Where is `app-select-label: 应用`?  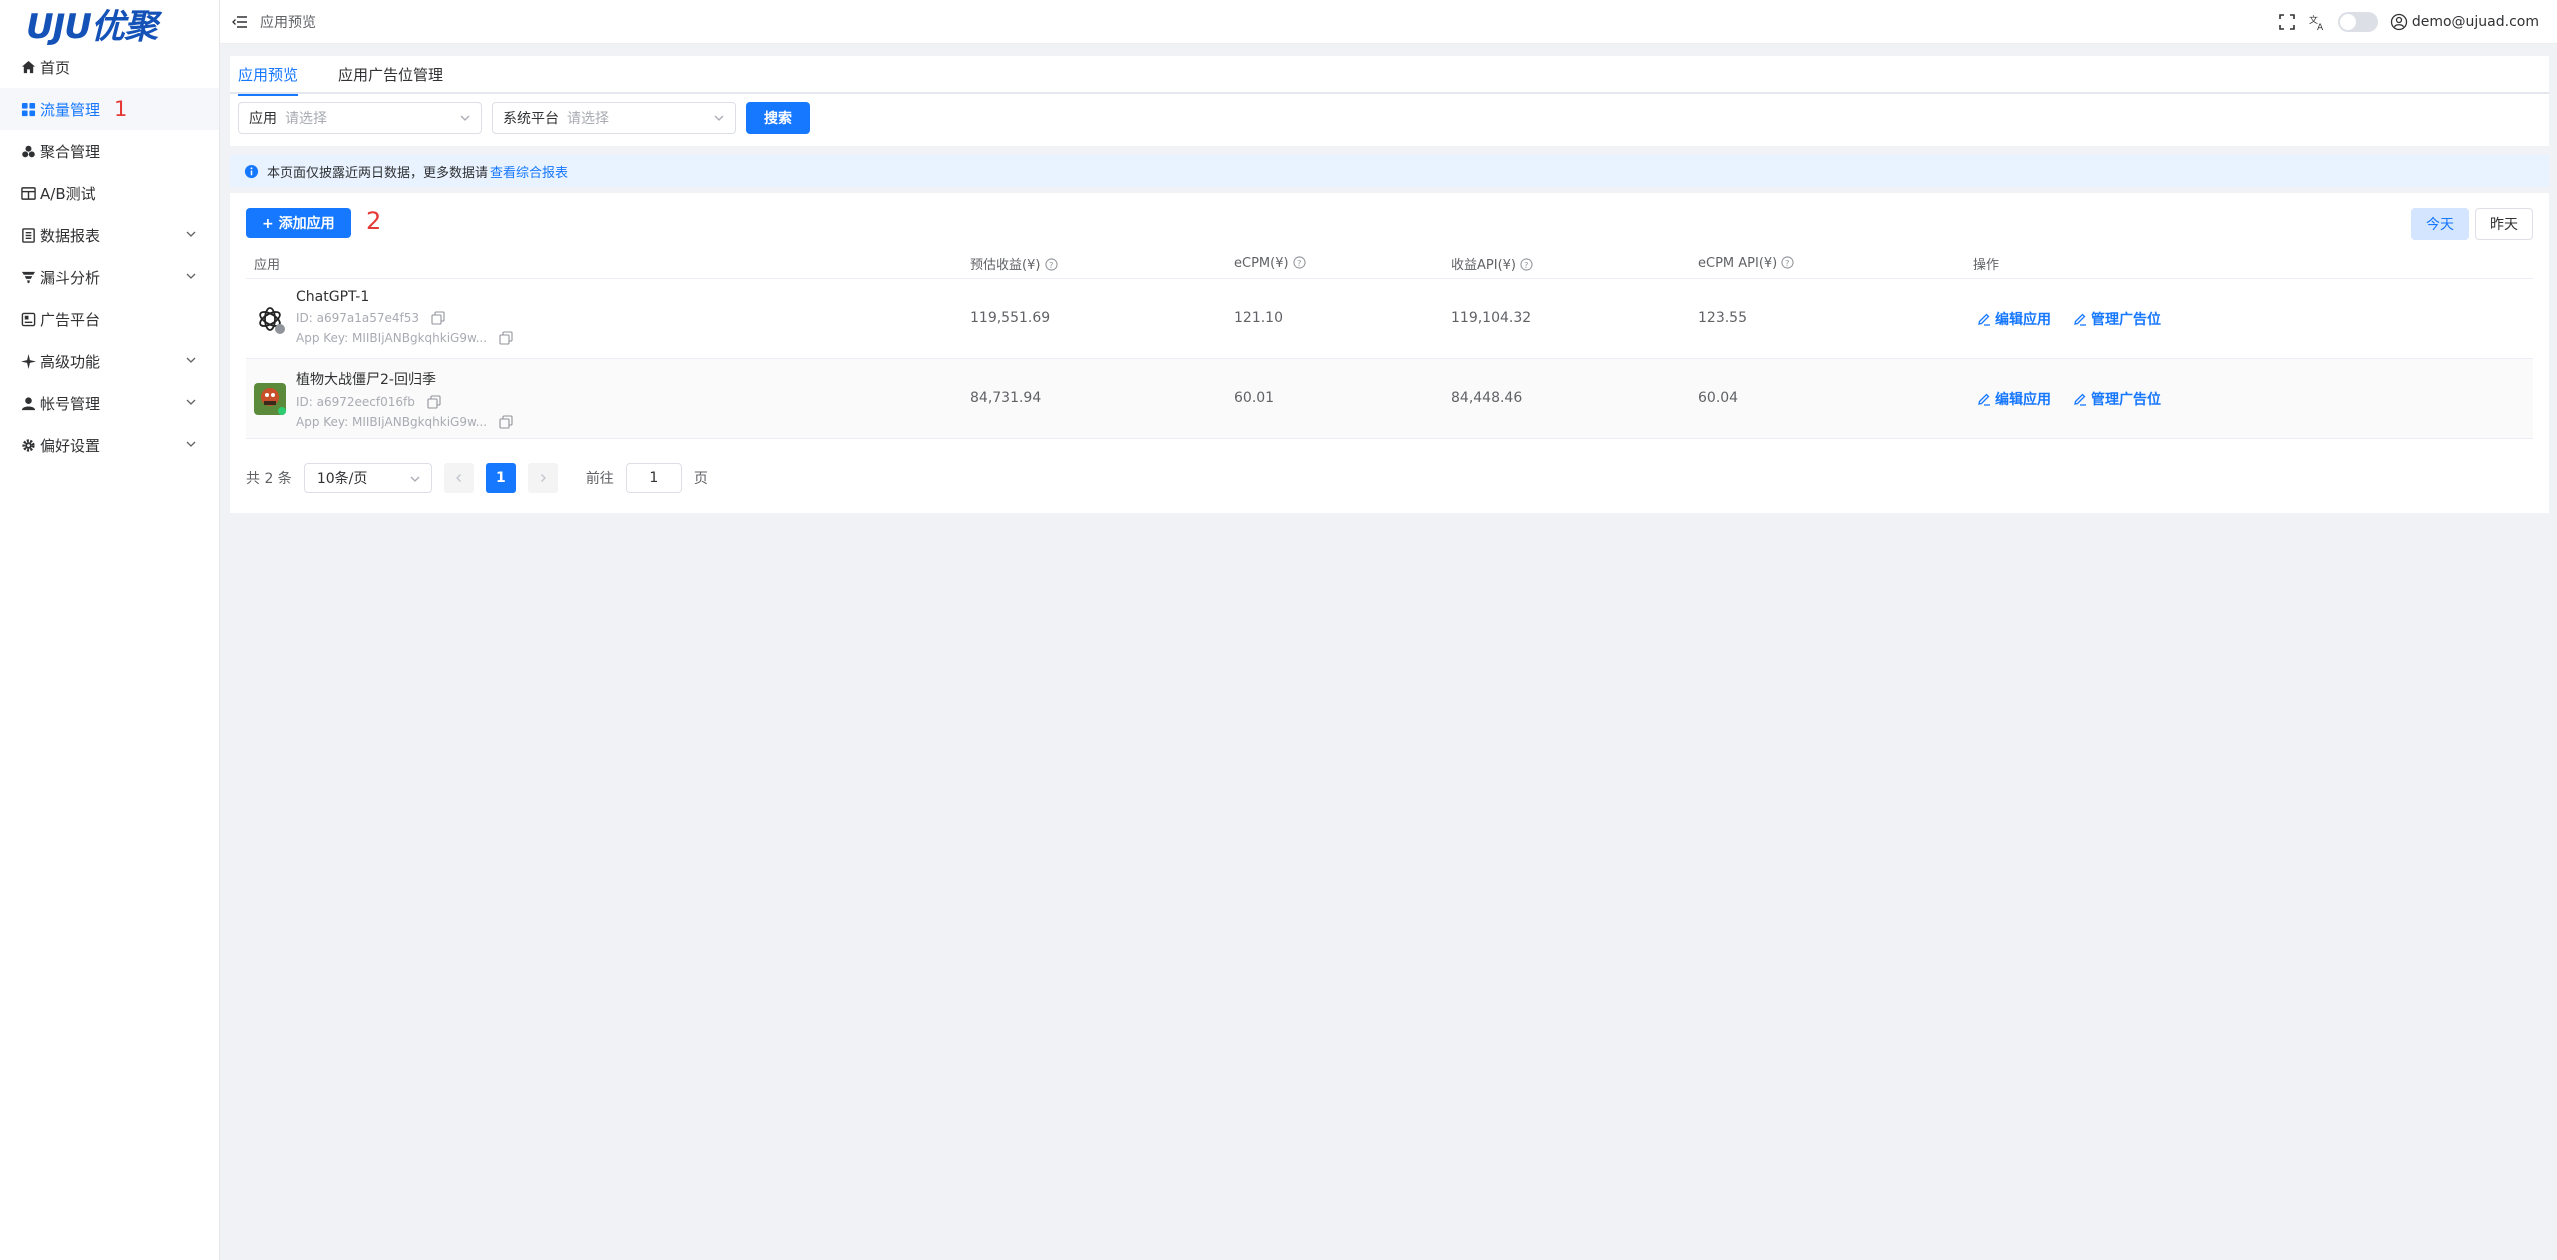
app-select-label: 应用 is located at coordinates (263, 119).